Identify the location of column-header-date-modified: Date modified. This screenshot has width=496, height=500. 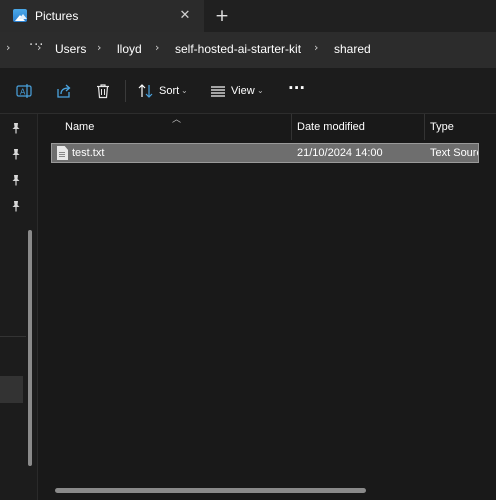
(358, 127).